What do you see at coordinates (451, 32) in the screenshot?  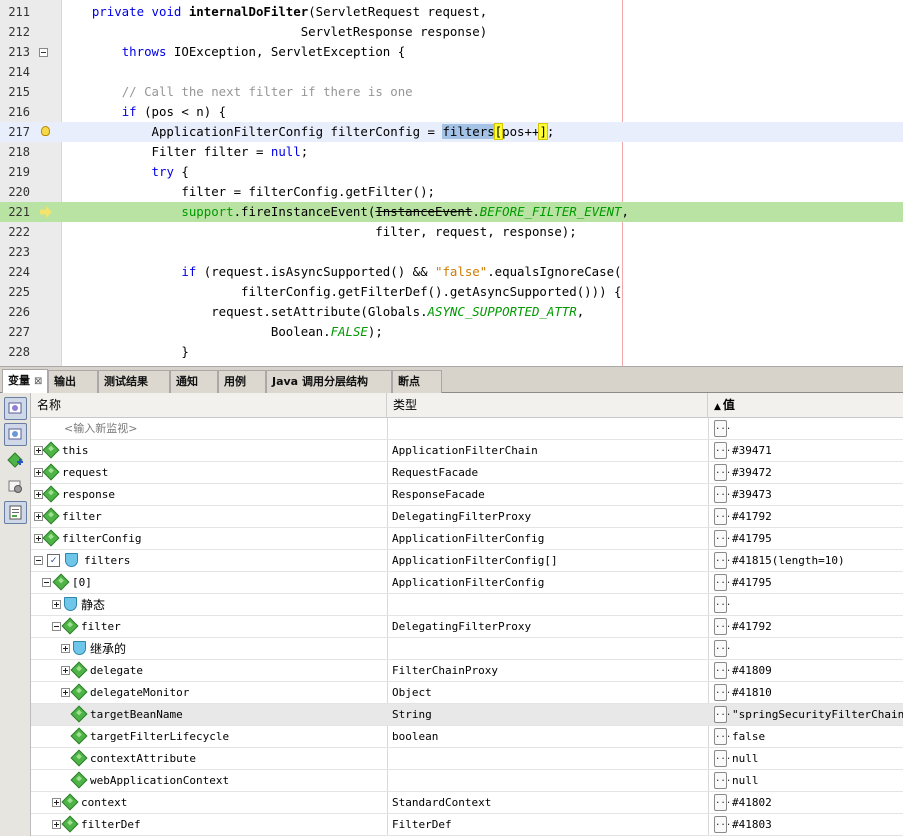 I see `code-line: 212 ServletResponse response)` at bounding box center [451, 32].